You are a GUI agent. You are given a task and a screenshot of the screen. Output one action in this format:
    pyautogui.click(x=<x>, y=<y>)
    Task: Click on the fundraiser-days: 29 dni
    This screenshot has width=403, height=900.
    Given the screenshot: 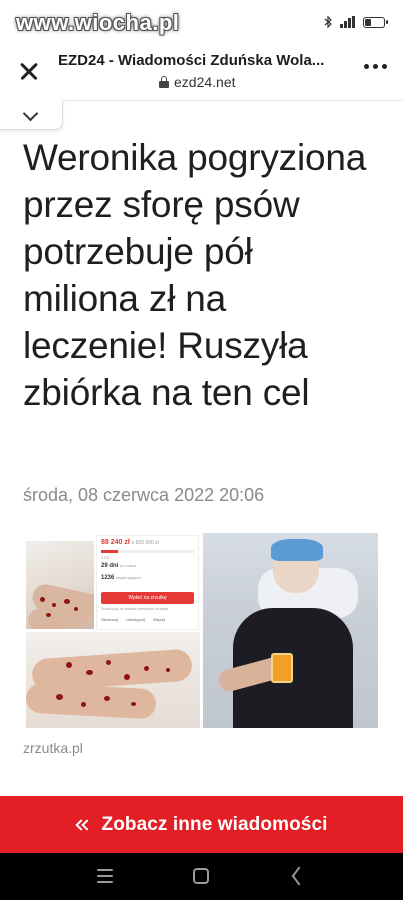 What is the action you would take?
    pyautogui.click(x=110, y=566)
    